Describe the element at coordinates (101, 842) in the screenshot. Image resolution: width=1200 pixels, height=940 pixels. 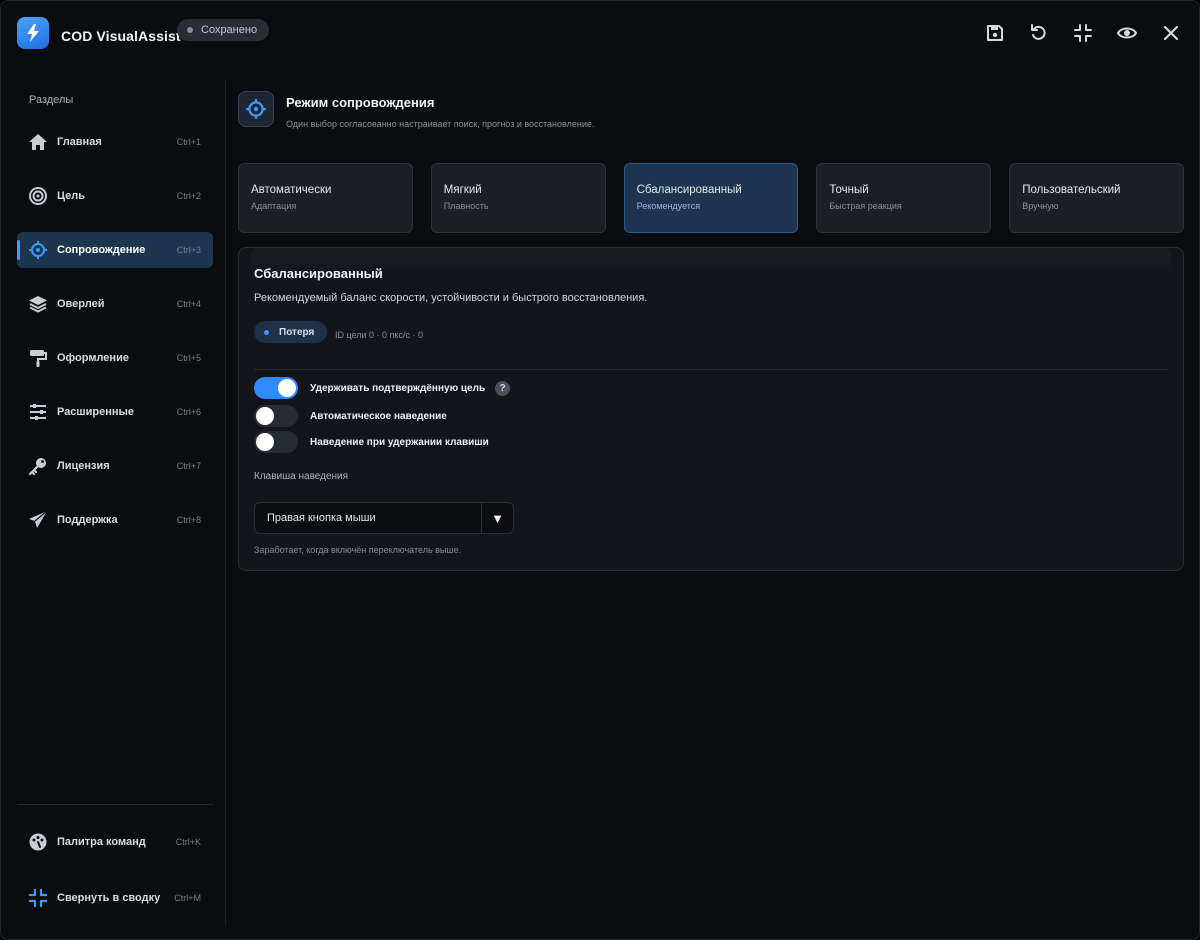
I see `sidebar-item-label: Палитра команд` at that location.